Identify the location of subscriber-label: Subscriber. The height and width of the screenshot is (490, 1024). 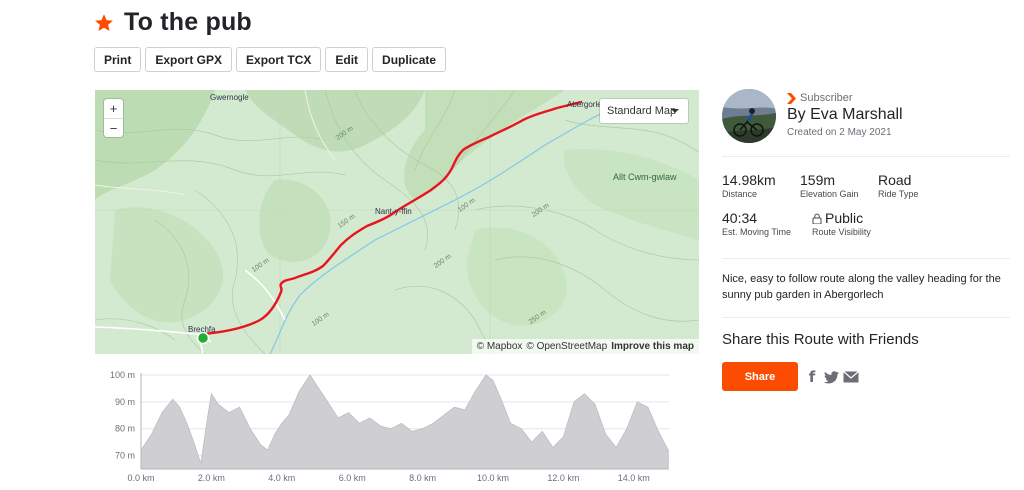
(826, 98).